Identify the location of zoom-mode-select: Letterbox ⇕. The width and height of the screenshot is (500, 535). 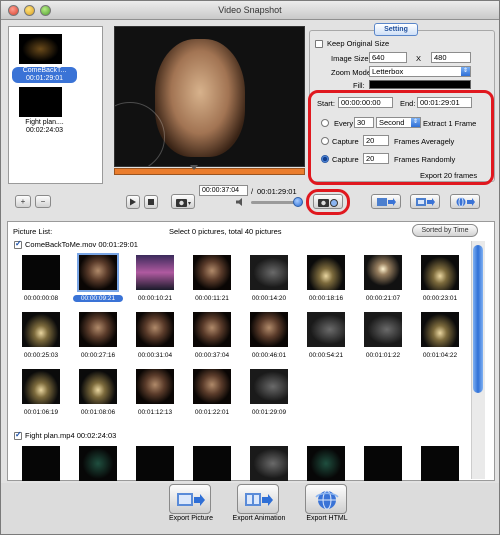
(420, 71).